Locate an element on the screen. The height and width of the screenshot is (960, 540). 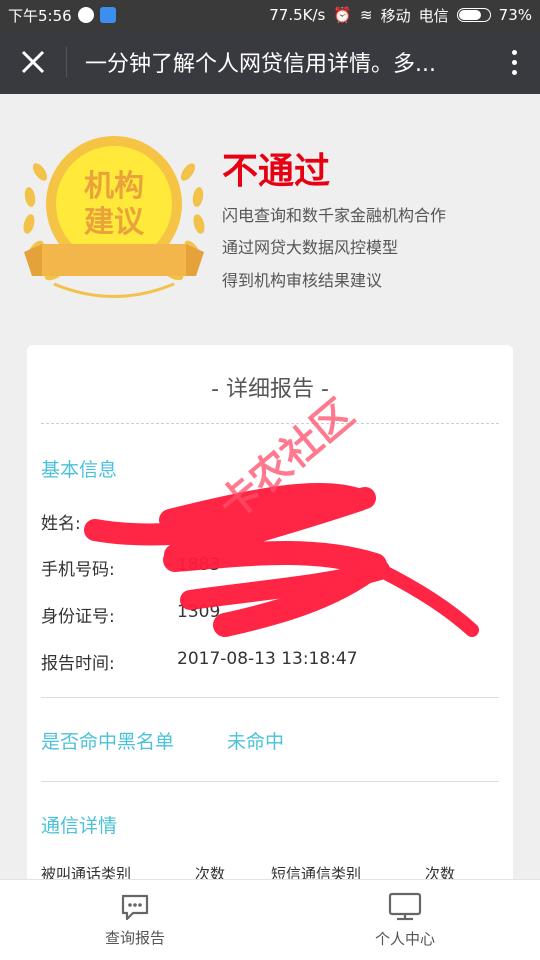
network-speed: 77.5K/s is located at coordinates (297, 15).